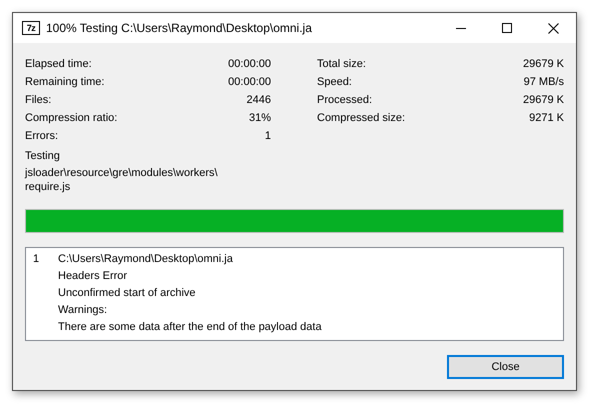 The height and width of the screenshot is (404, 590). I want to click on stat-label: Files:, so click(38, 100).